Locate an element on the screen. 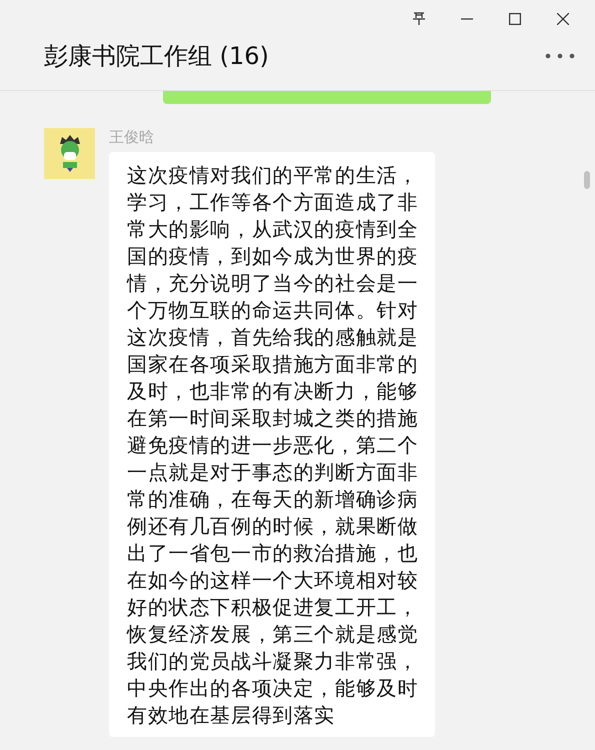 The image size is (595, 750). window-title: 彭康书院工作组 (16) is located at coordinates (156, 56).